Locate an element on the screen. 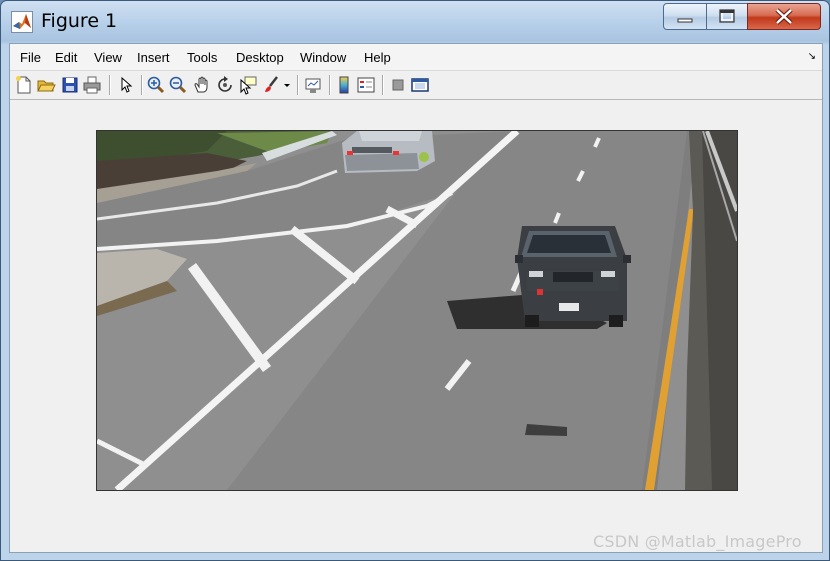  edit-plot-arrow-icon is located at coordinates (126, 85).